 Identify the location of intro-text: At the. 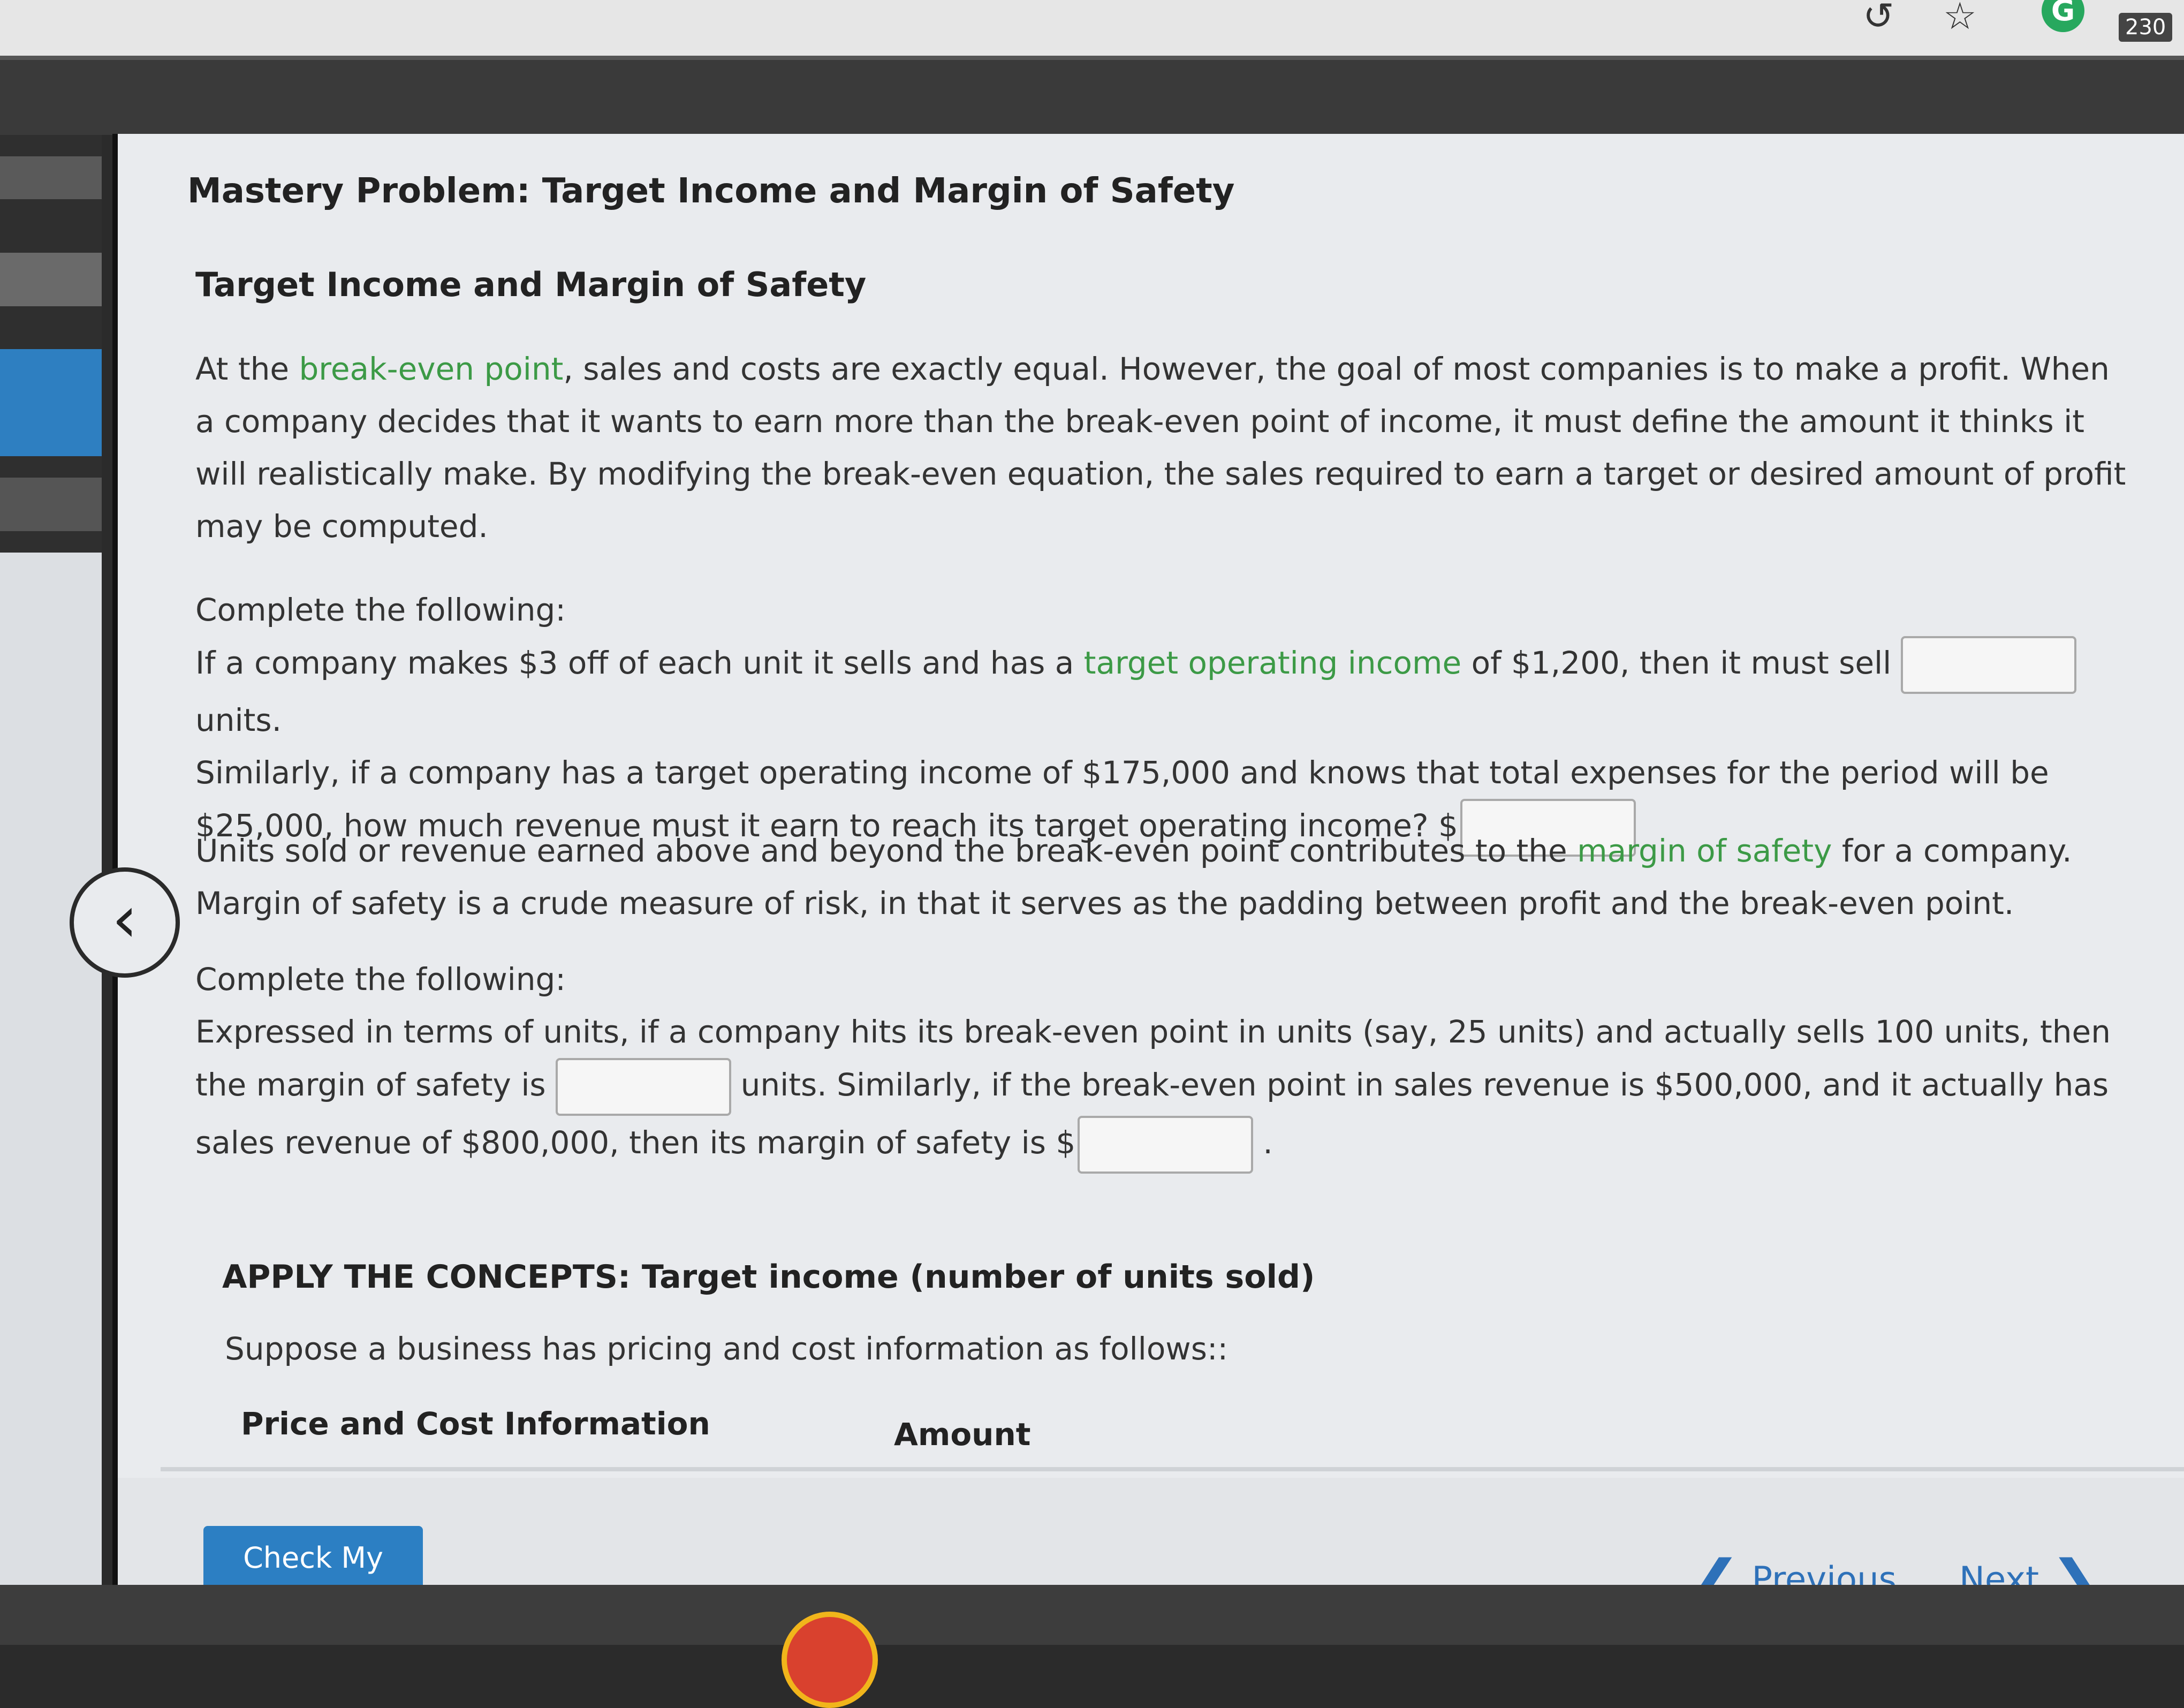
(247, 369).